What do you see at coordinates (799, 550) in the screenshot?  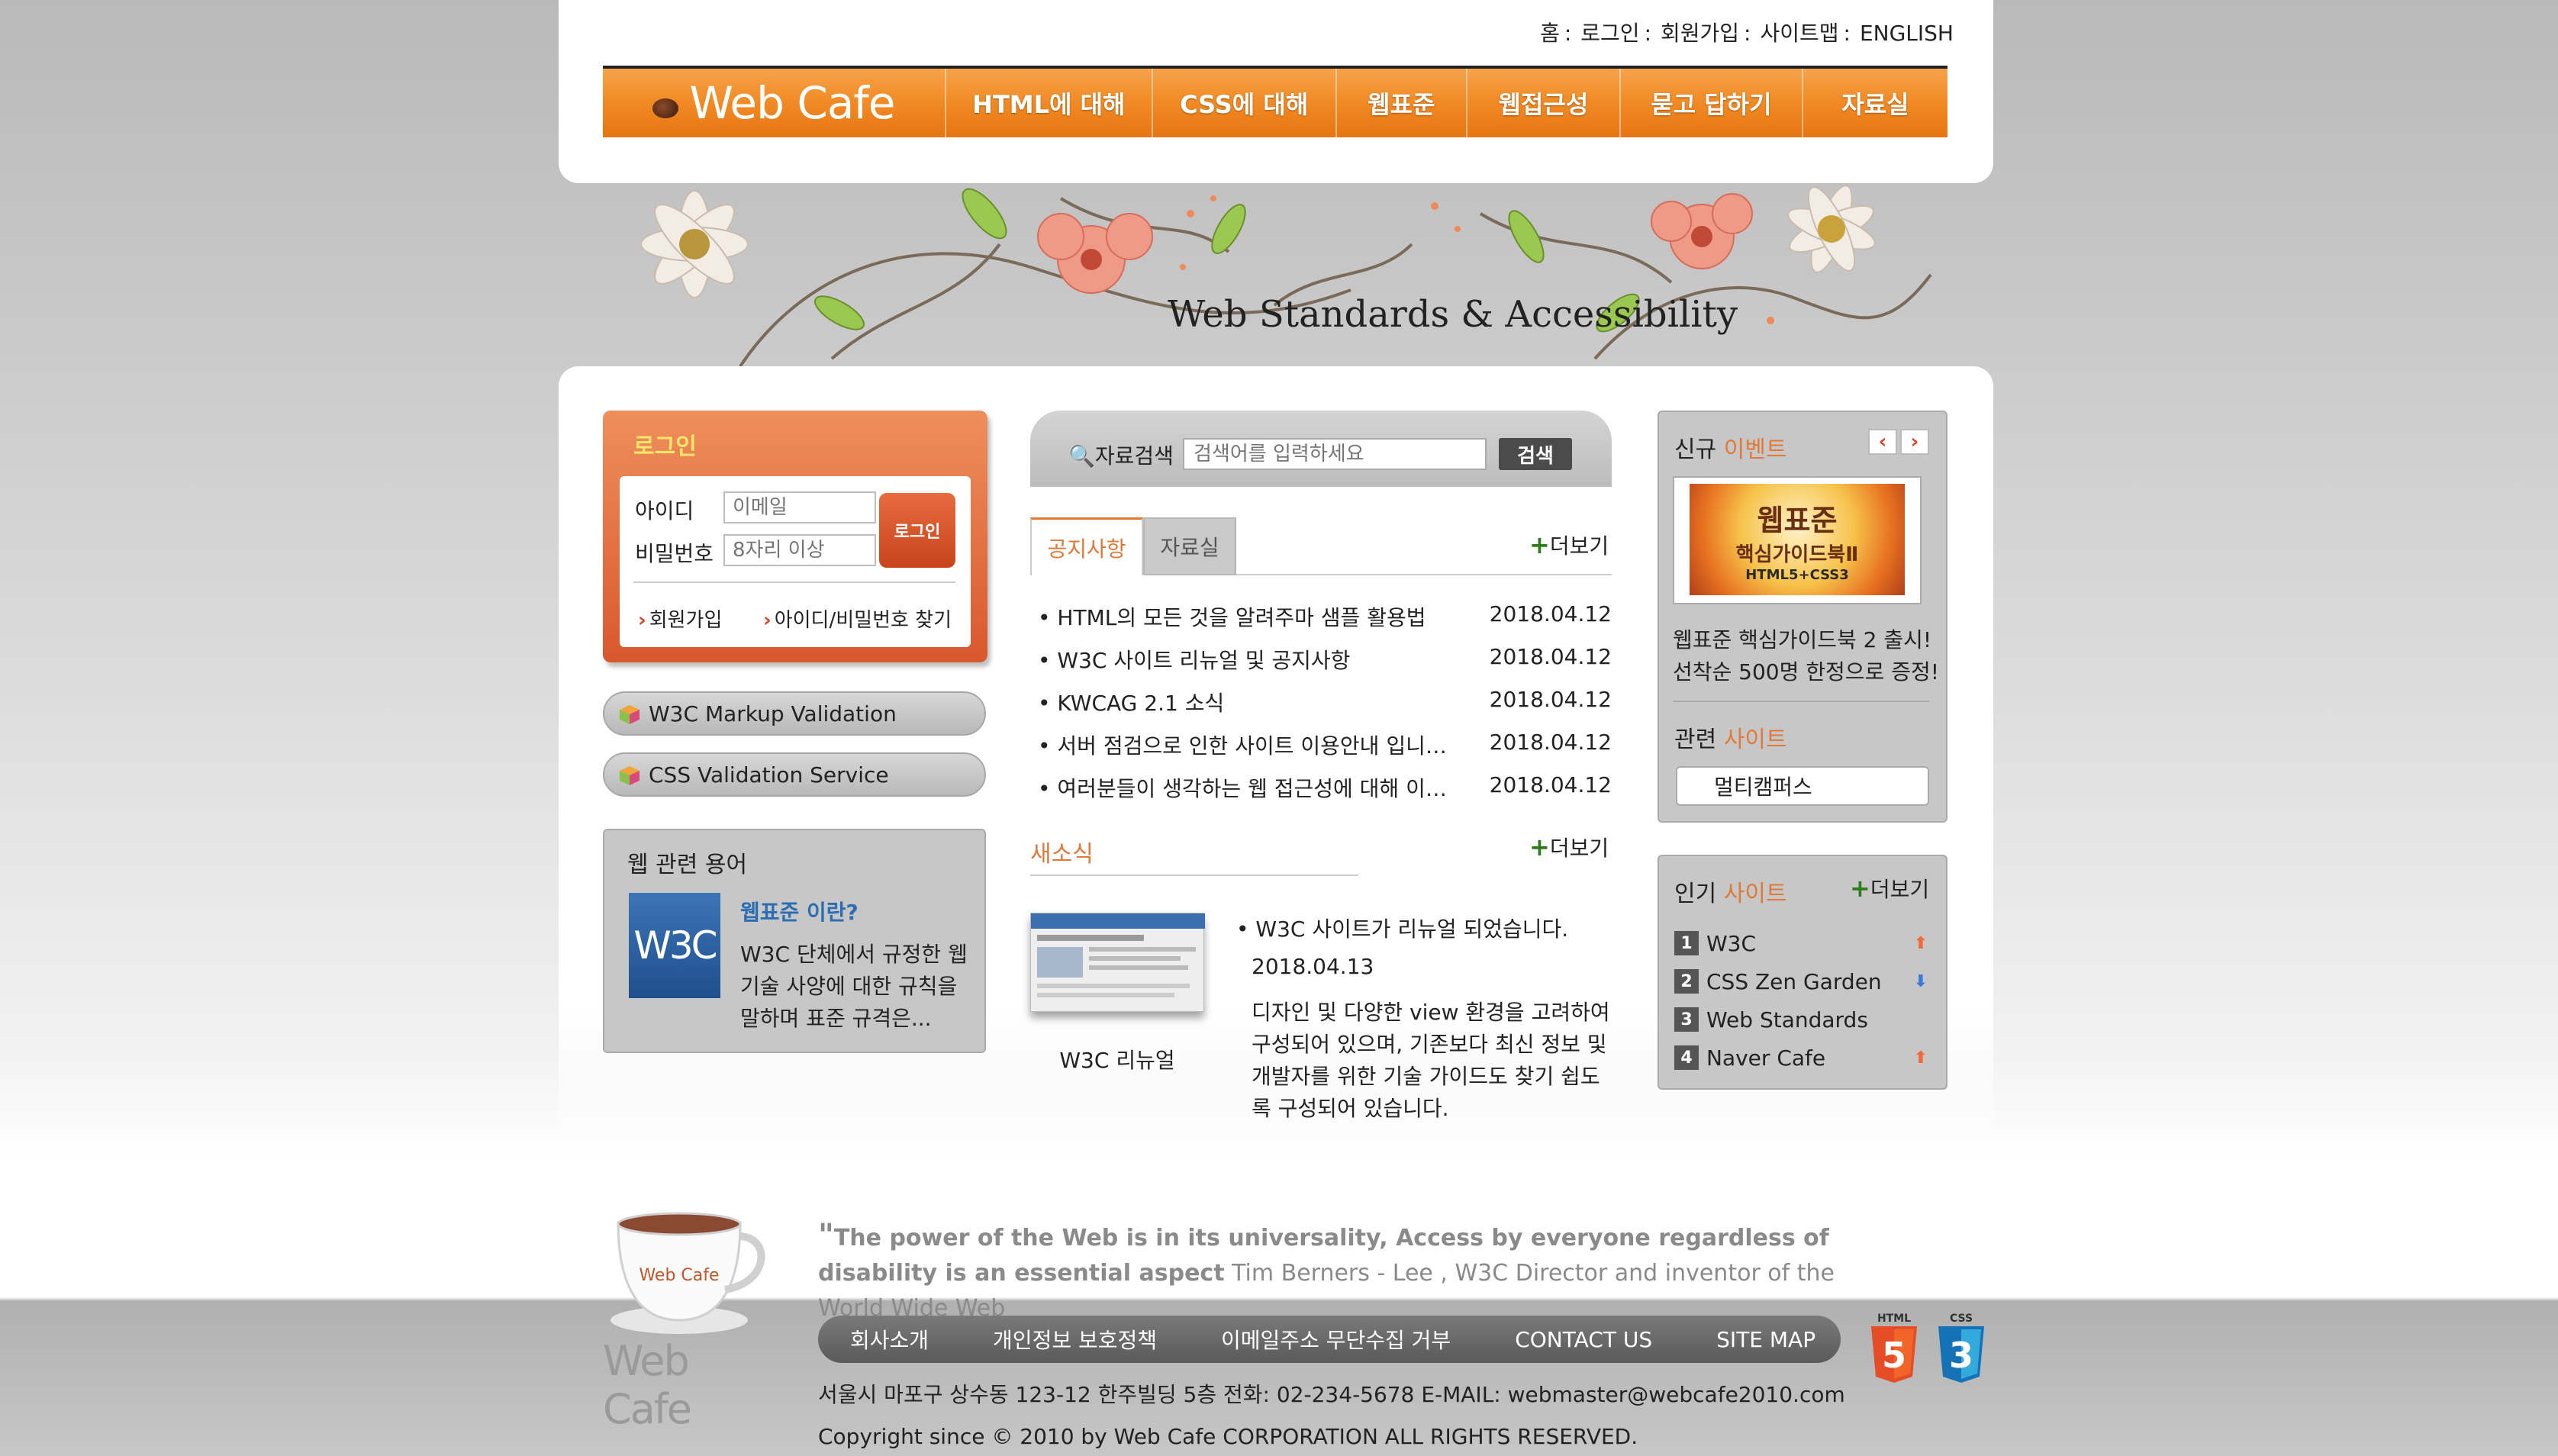 I see `password-field` at bounding box center [799, 550].